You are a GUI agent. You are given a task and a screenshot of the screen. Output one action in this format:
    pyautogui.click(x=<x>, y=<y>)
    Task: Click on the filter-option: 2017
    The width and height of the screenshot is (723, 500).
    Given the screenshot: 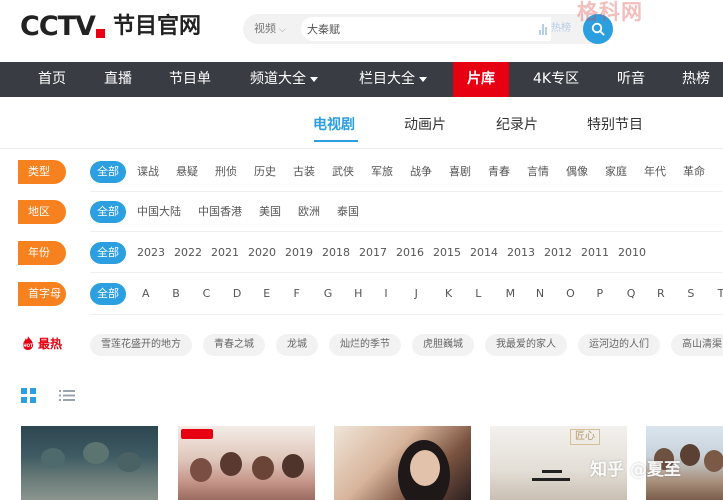 What is the action you would take?
    pyautogui.click(x=373, y=253)
    